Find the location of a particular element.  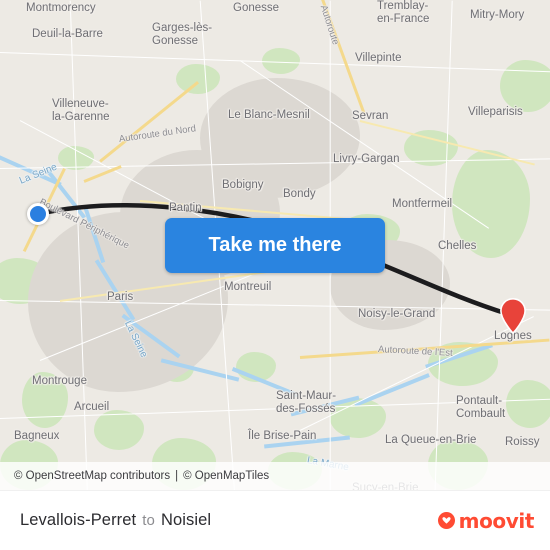

trip-summary: Levallois-Perret to Noisiel is located at coordinates (115, 520).